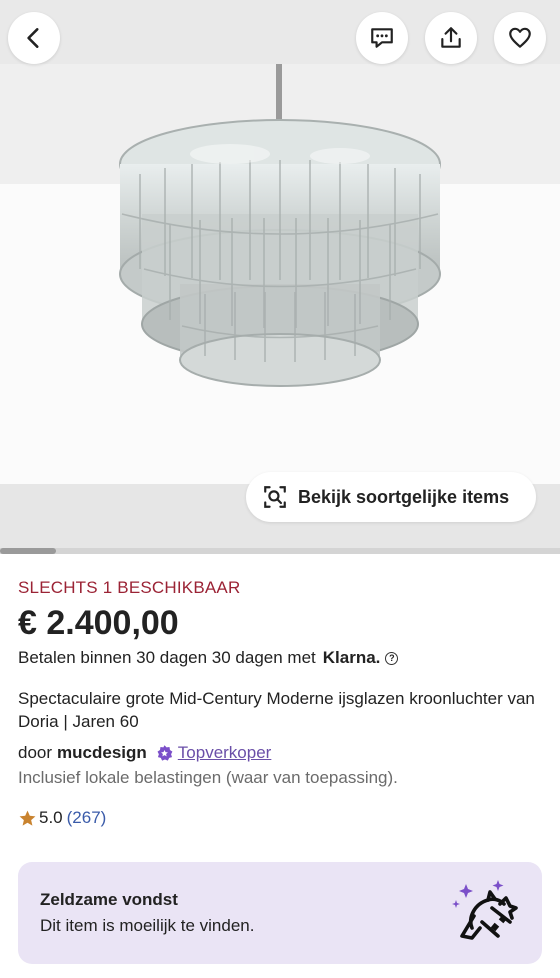  What do you see at coordinates (51, 817) in the screenshot?
I see `rating-value: 5.0` at bounding box center [51, 817].